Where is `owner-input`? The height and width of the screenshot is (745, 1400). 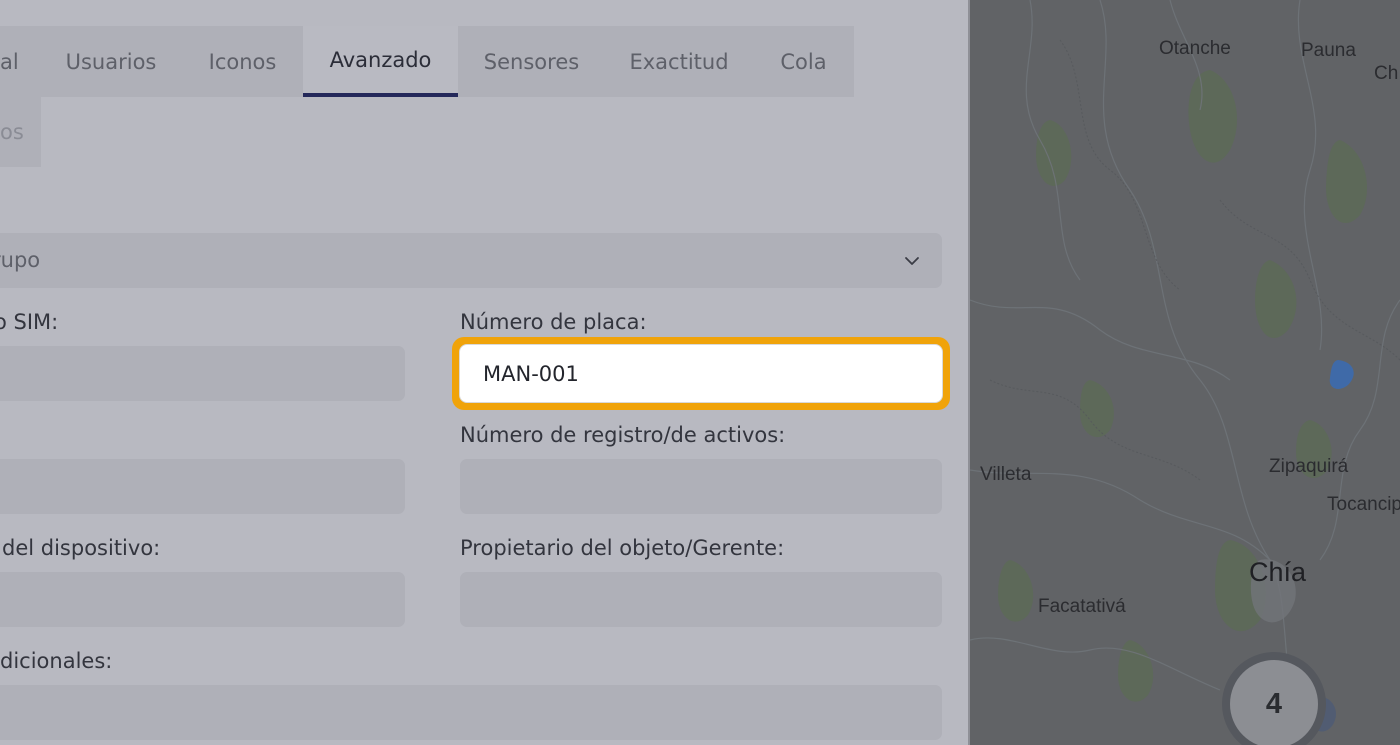 owner-input is located at coordinates (701, 599).